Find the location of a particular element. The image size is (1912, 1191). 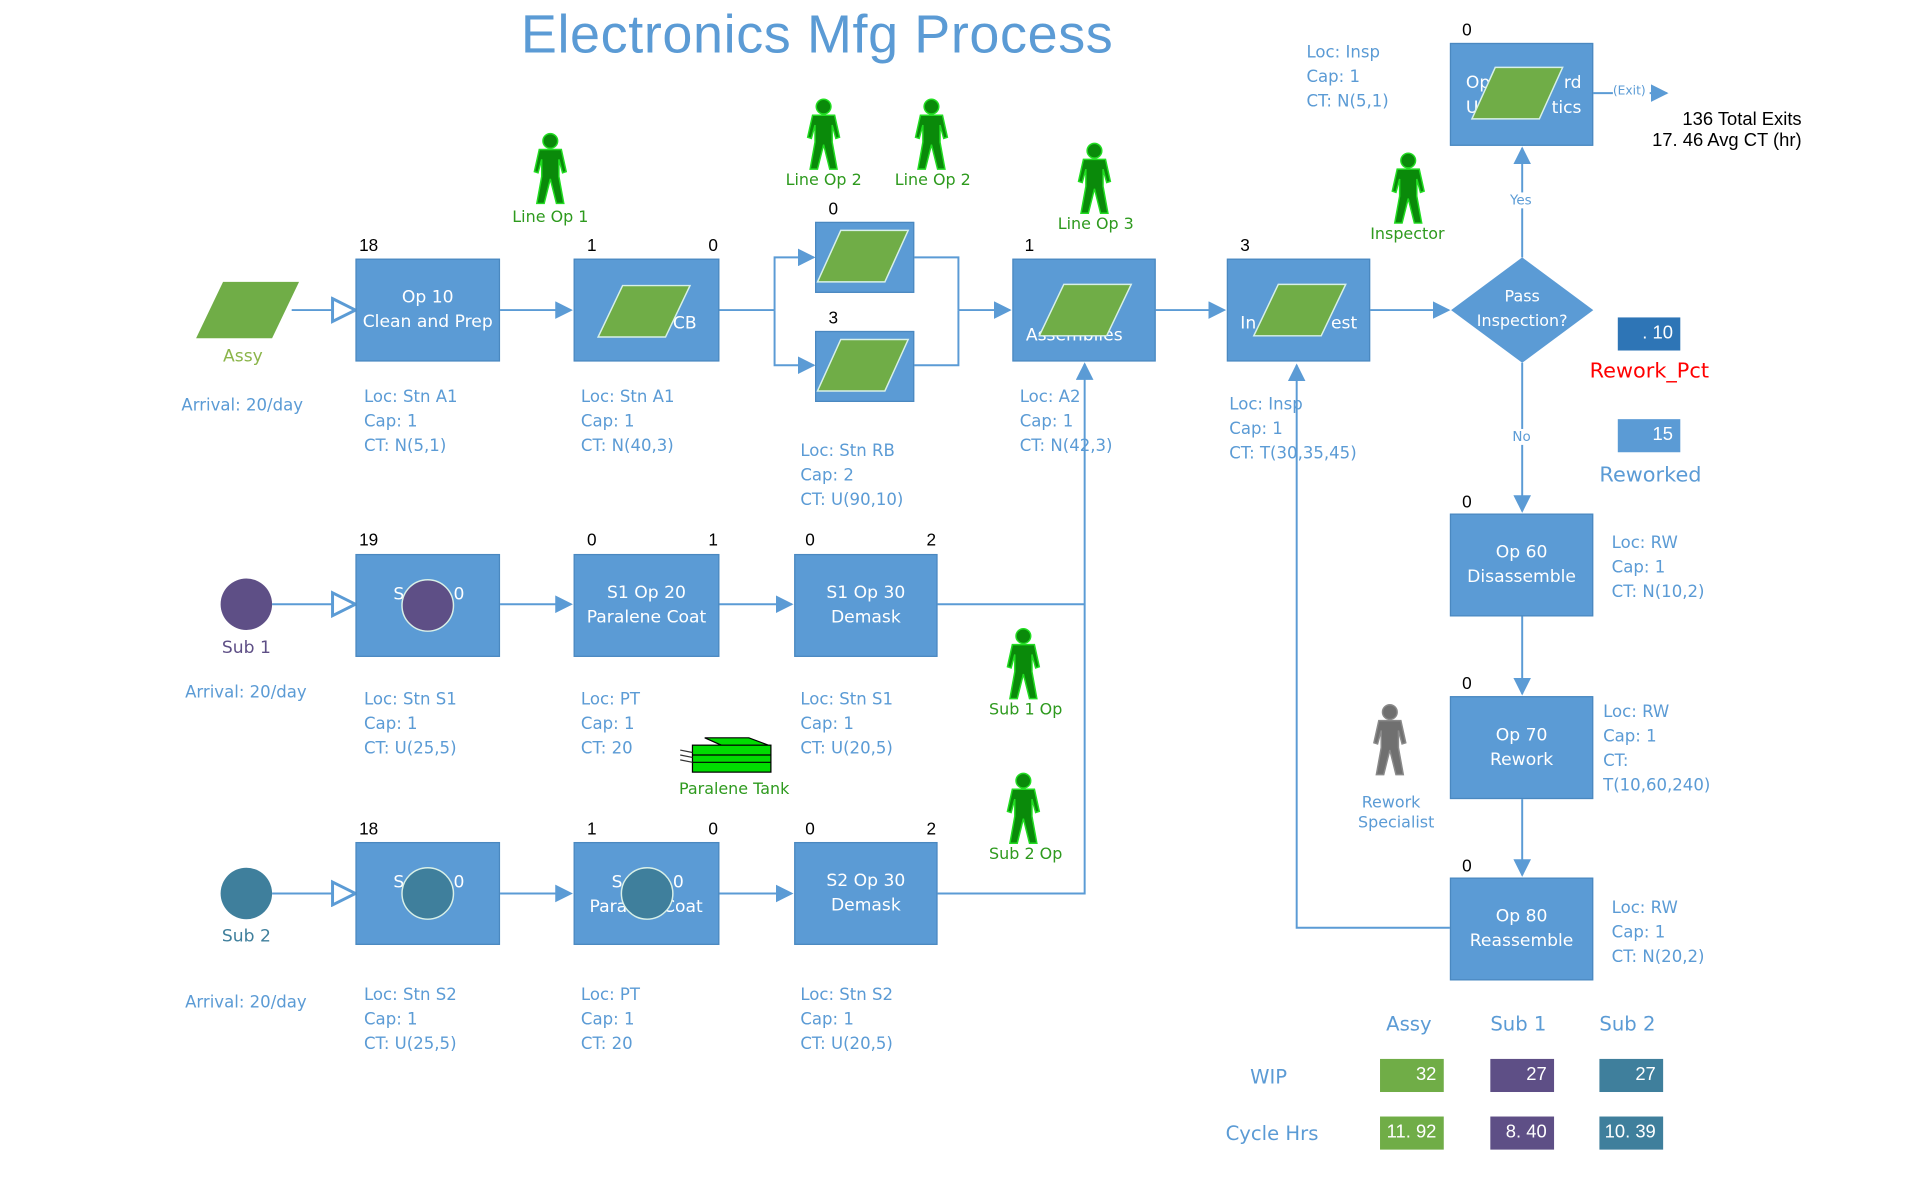

stats-row-wip: WIP is located at coordinates (1269, 1077).